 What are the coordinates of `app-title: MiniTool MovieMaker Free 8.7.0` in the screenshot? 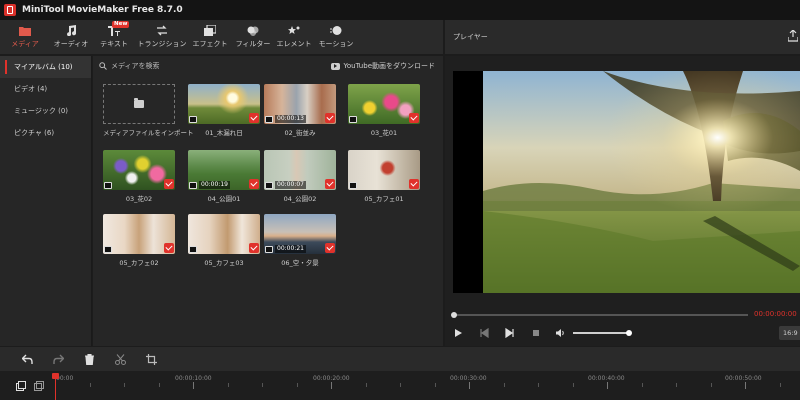 It's located at (102, 10).